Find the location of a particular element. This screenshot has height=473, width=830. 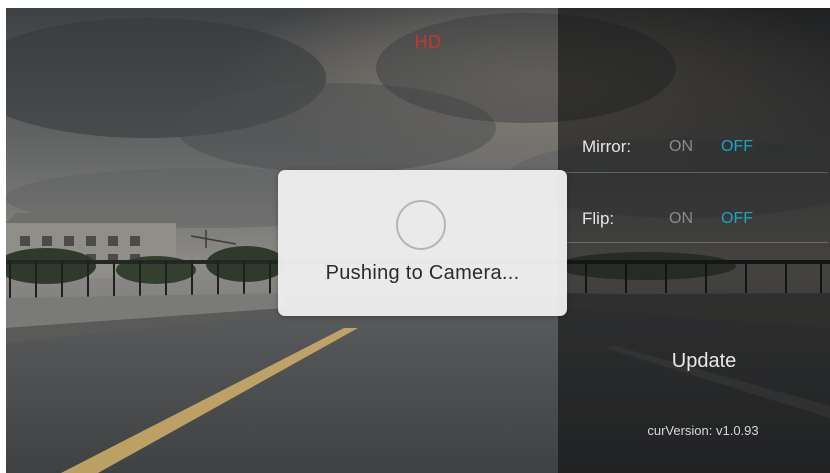

mirror-off-option: OFF is located at coordinates (737, 147).